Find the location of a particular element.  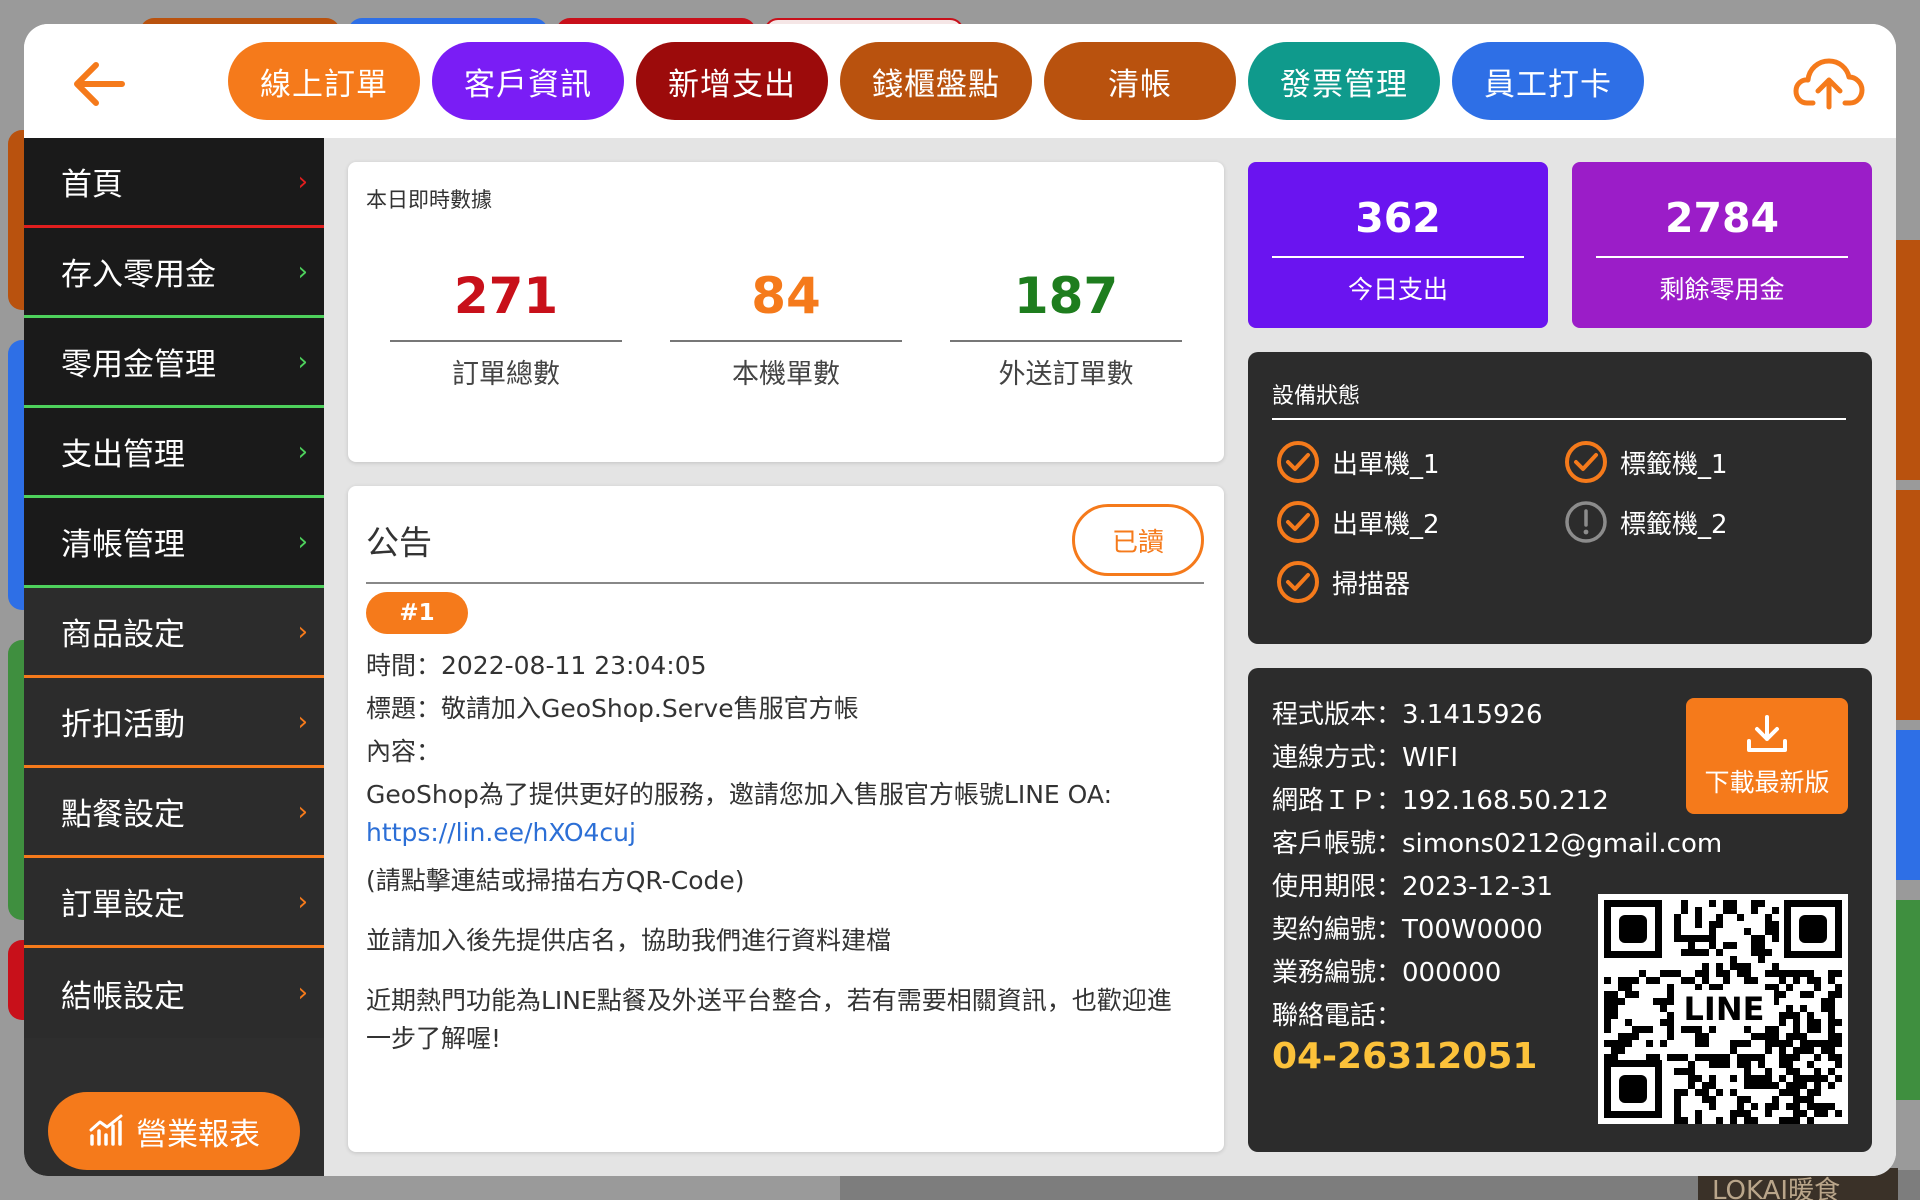

sidebar-item-checkout-settings: 結帳設定 › is located at coordinates (174, 993).